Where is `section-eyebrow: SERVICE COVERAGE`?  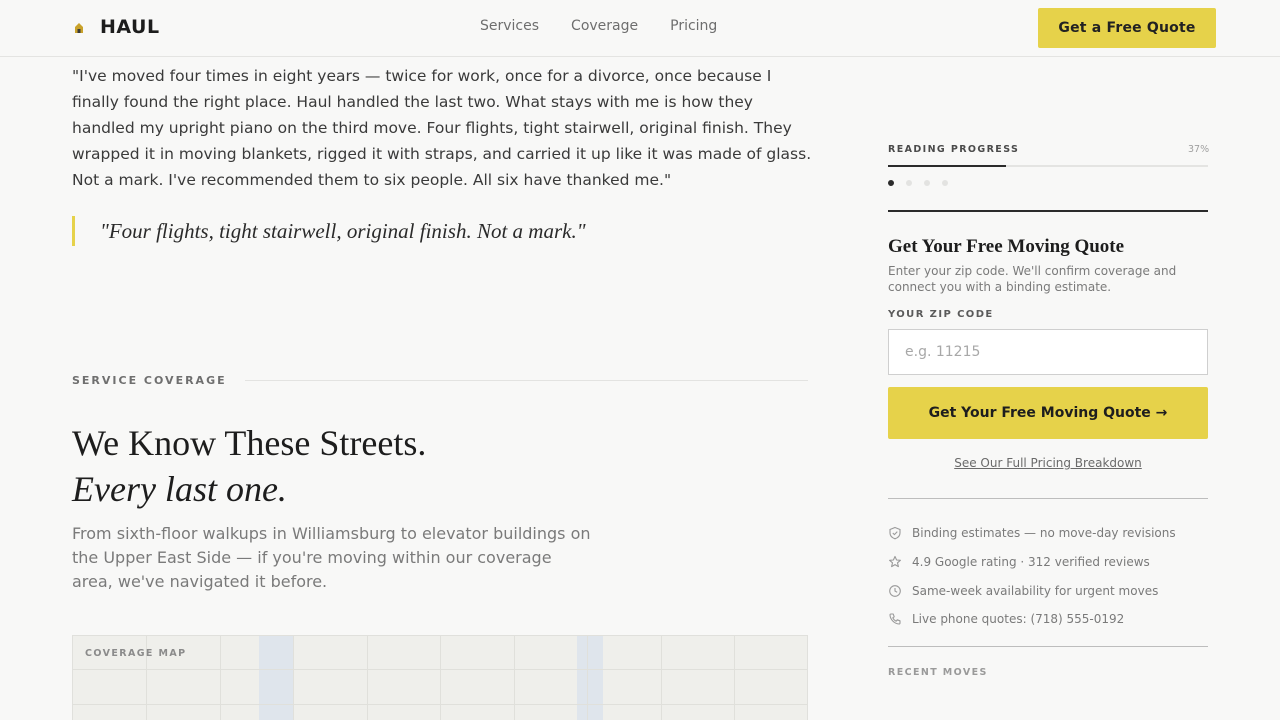 section-eyebrow: SERVICE COVERAGE is located at coordinates (440, 380).